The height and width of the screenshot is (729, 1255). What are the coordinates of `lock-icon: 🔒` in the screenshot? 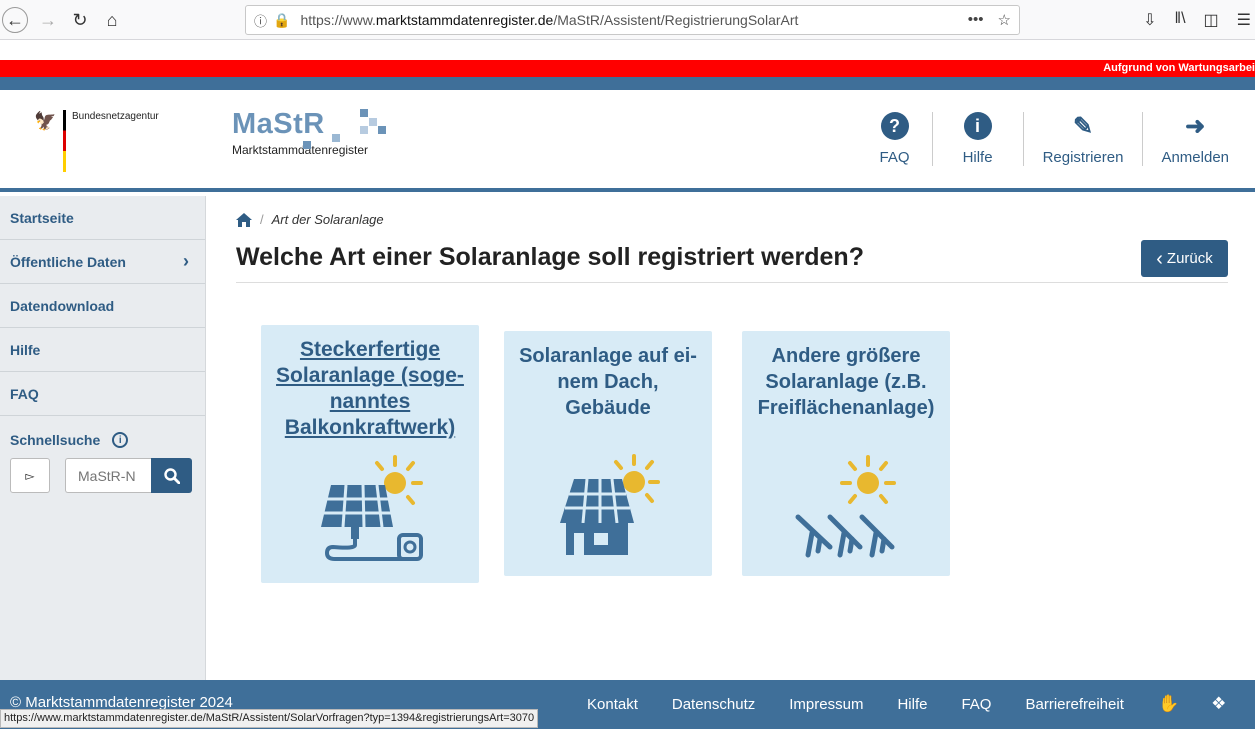 It's located at (282, 19).